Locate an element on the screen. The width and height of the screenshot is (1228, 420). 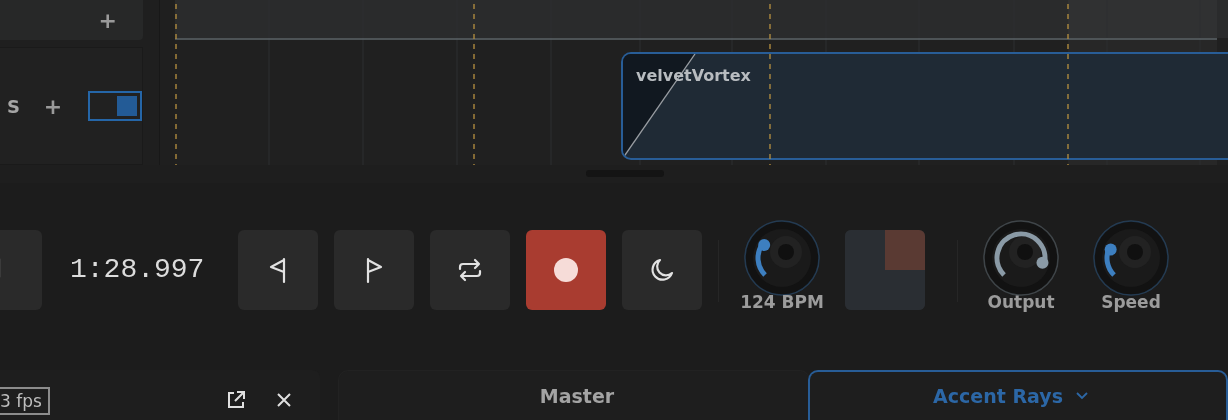
night-button is located at coordinates (662, 269).